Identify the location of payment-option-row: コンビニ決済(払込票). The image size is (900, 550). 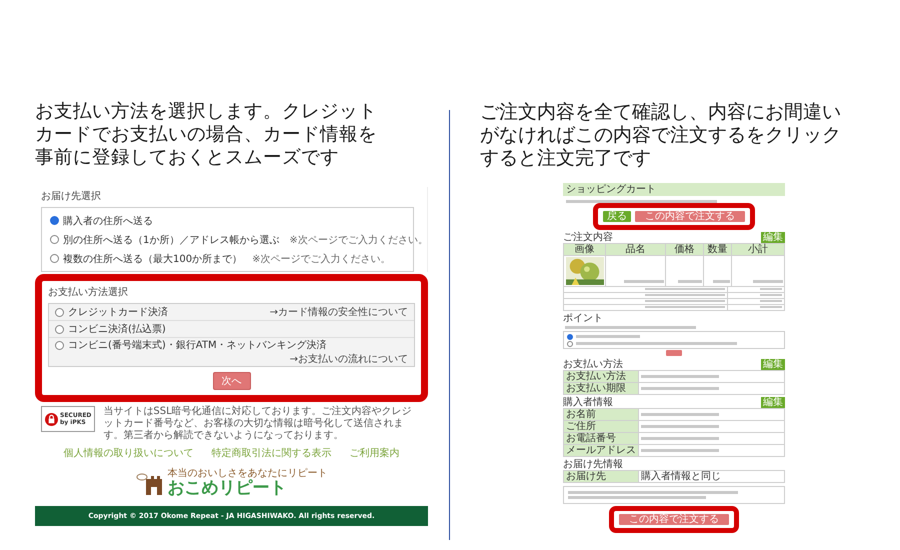
(231, 329).